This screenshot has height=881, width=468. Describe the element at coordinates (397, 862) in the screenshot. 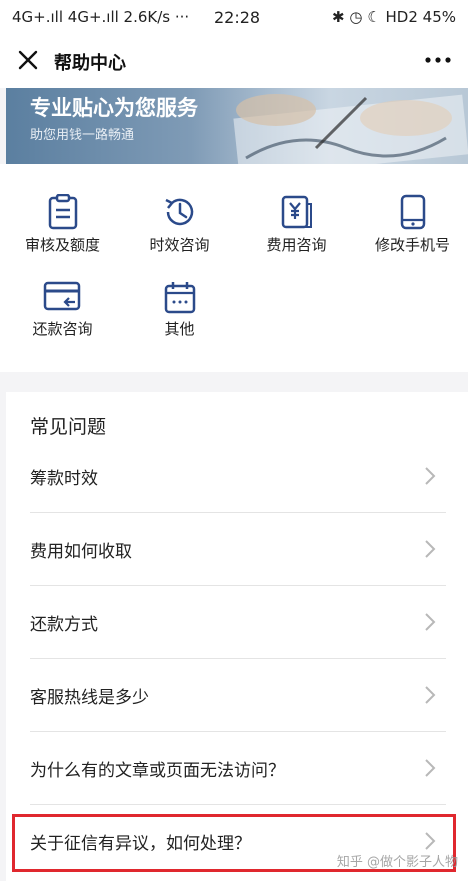

I see `watermark: 知乎 @做个影子人物` at that location.